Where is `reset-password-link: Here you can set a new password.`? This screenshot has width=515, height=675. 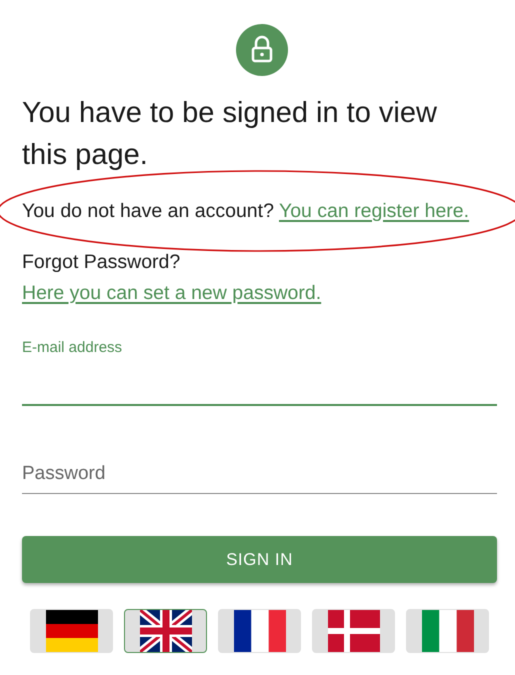 reset-password-link: Here you can set a new password. is located at coordinates (172, 293).